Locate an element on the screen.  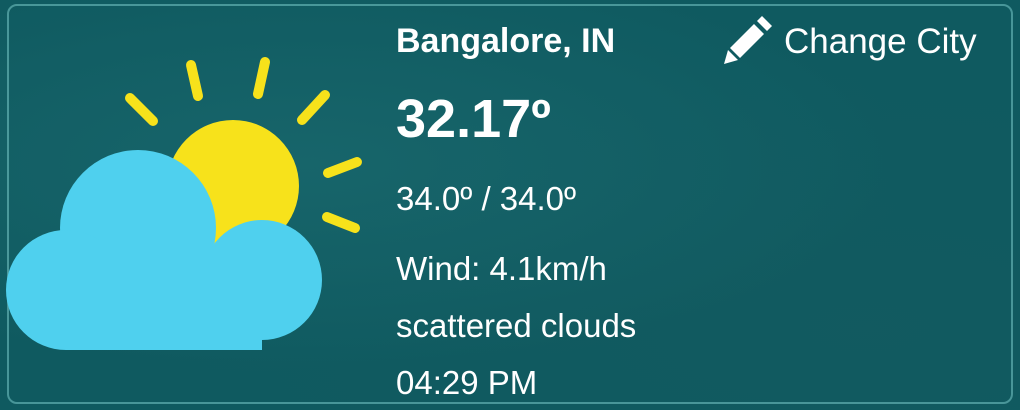
change-city-button: Change City is located at coordinates (847, 42).